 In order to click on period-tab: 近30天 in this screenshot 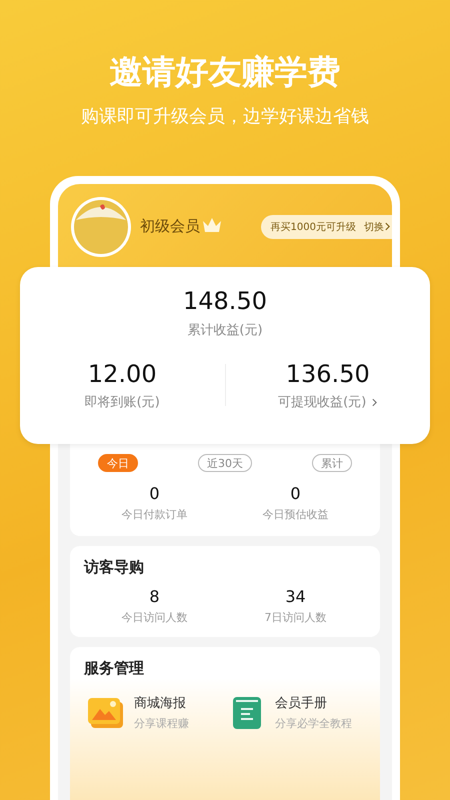, I will do `click(225, 463)`.